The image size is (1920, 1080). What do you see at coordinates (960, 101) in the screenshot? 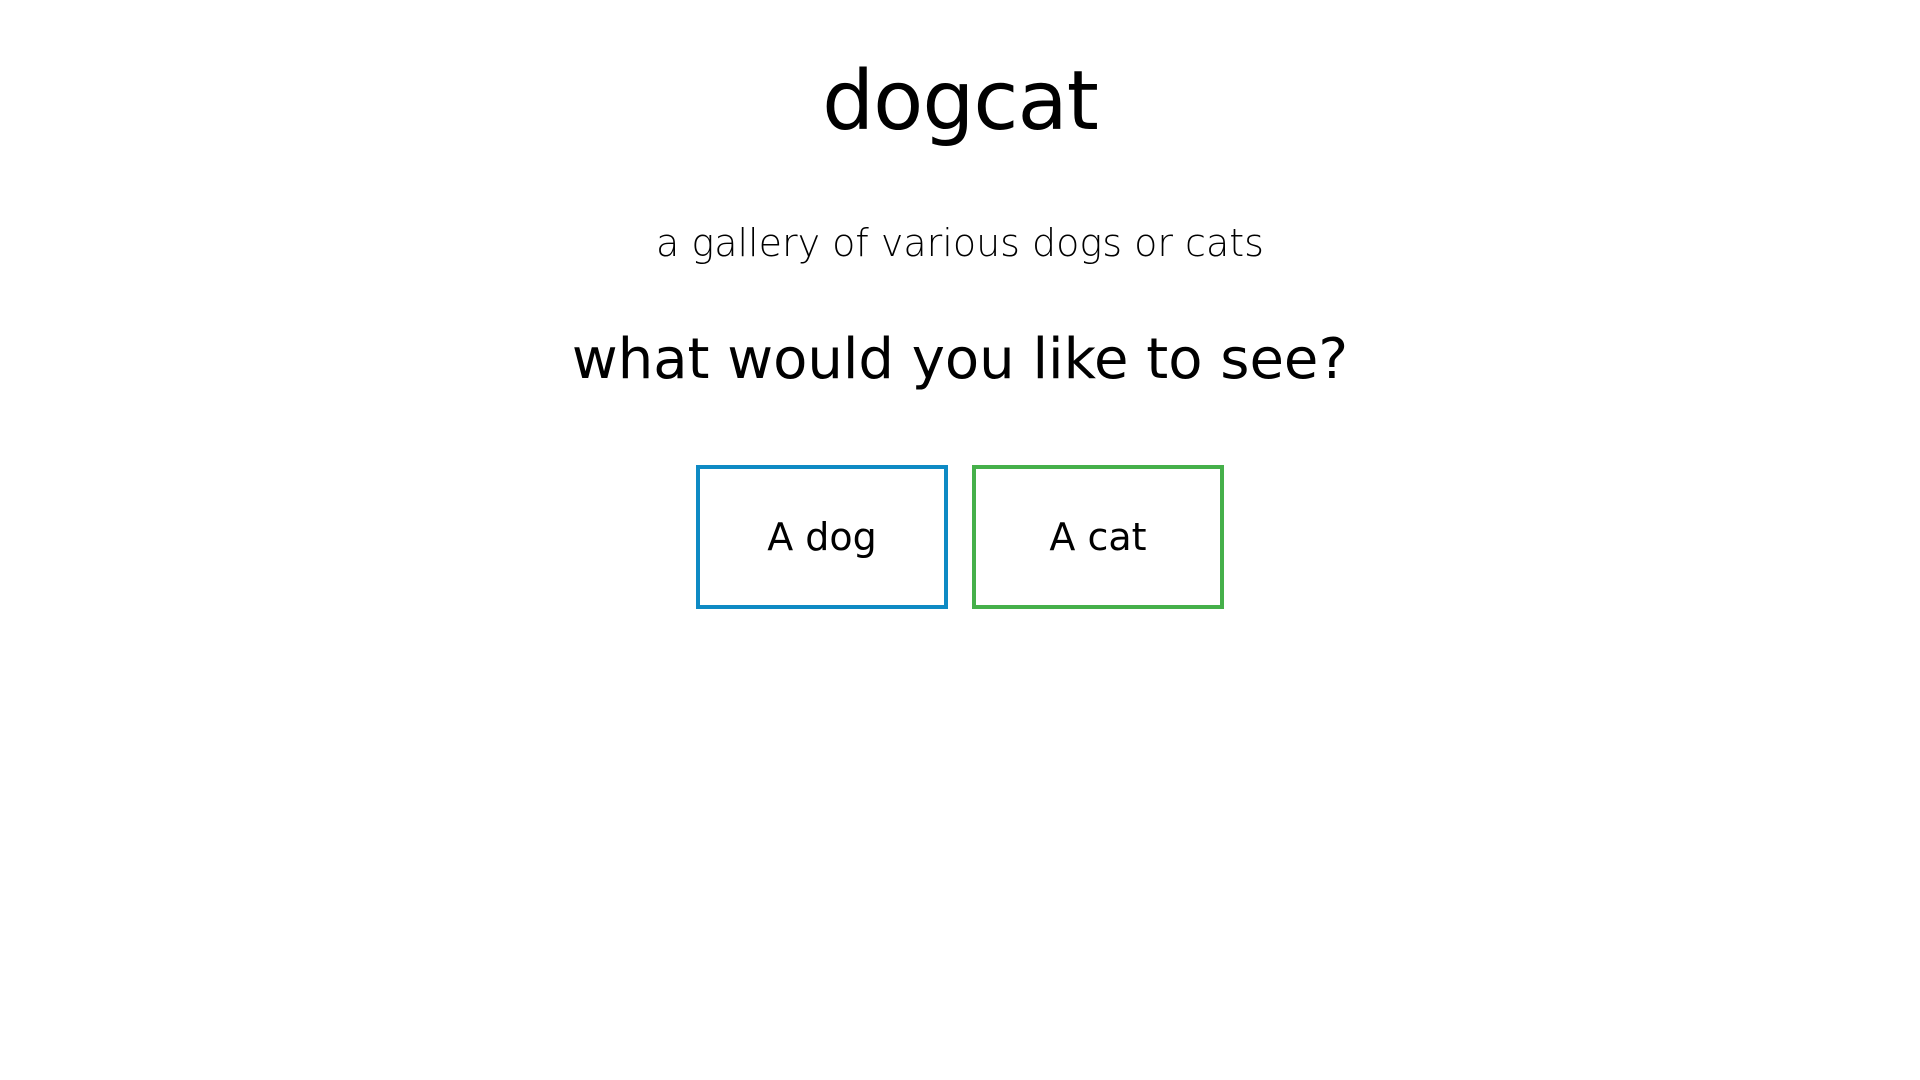
I see `site-title: dogcat` at bounding box center [960, 101].